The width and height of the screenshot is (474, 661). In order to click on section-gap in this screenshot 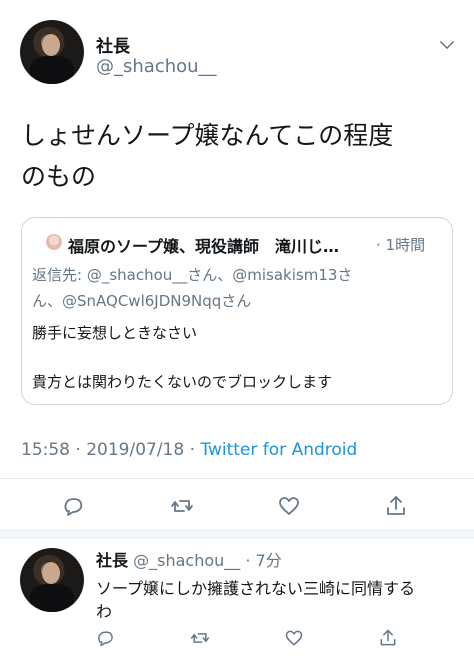, I will do `click(237, 534)`.